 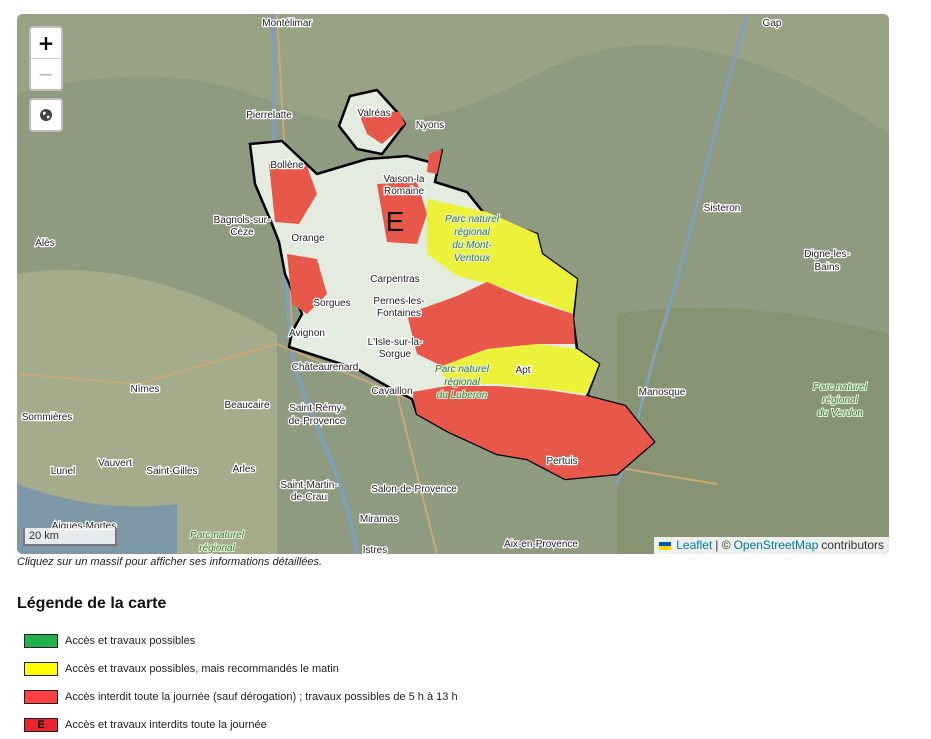 I want to click on town-label: Istres, so click(x=375, y=549).